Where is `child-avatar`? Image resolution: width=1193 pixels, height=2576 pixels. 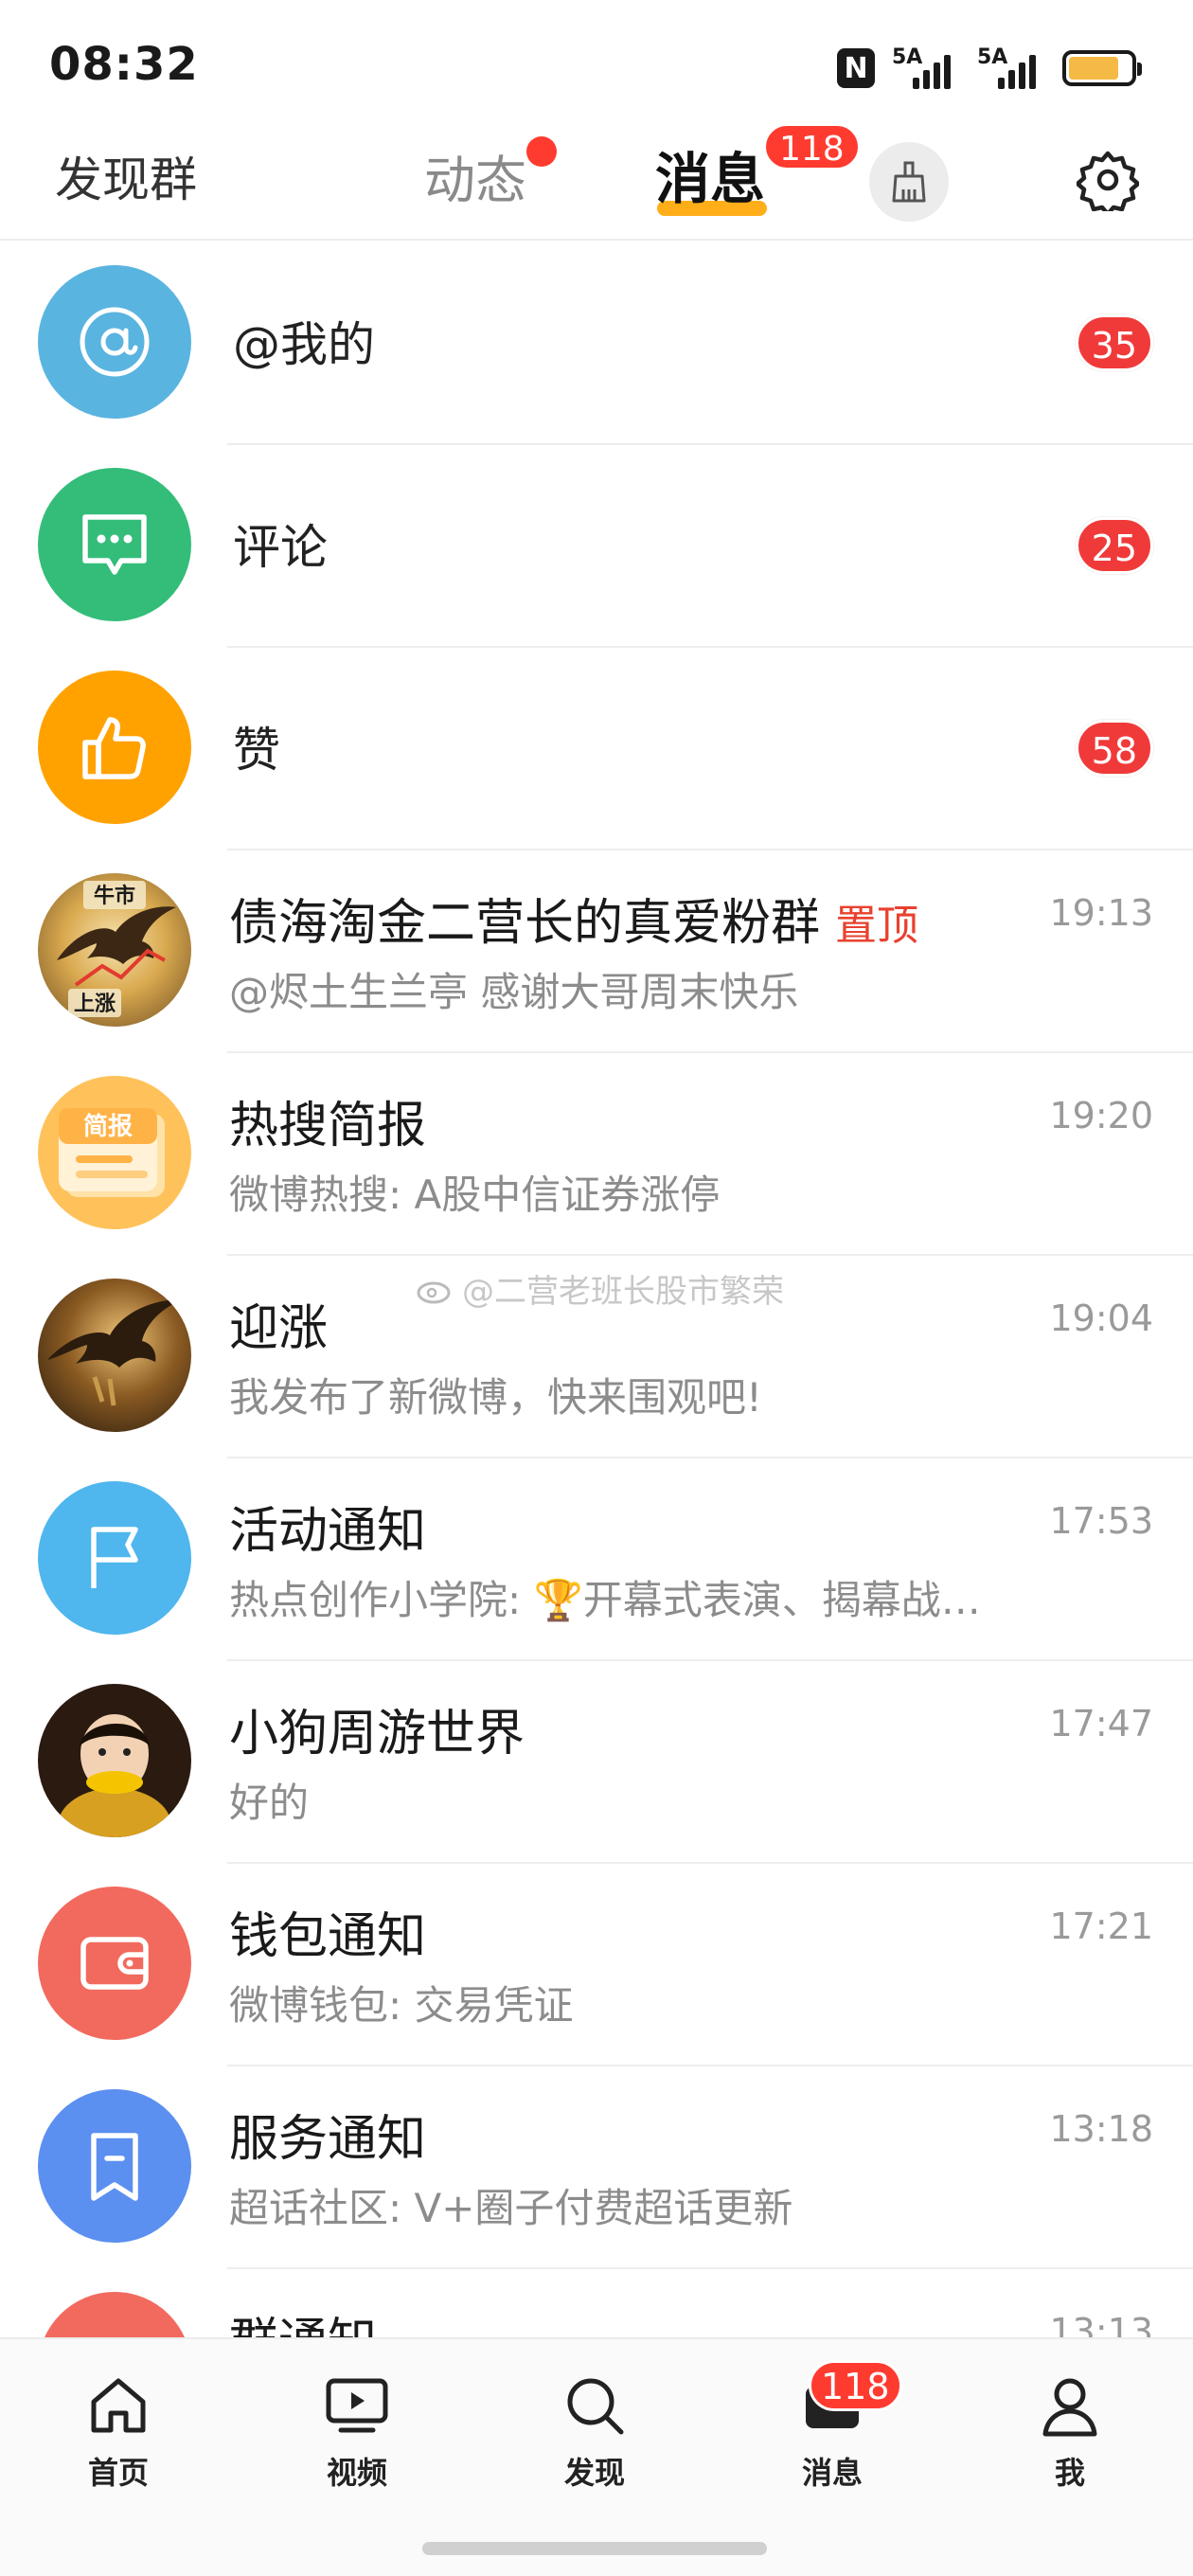 child-avatar is located at coordinates (114, 1760).